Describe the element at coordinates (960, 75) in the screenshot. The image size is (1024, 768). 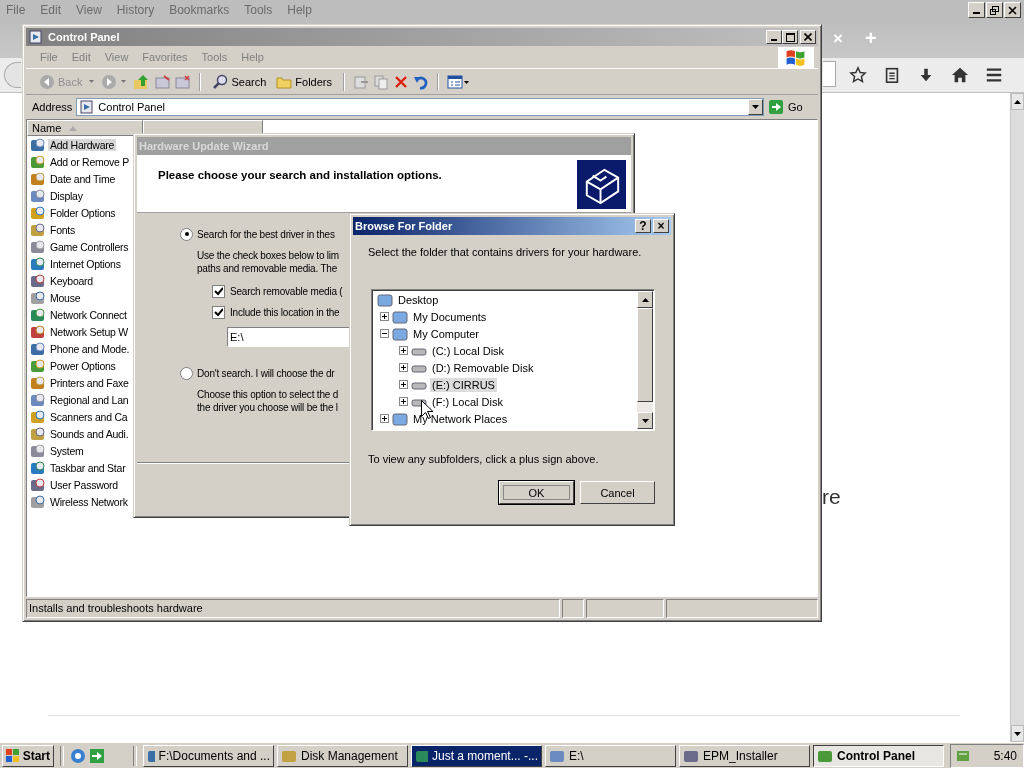
I see `home-icon` at that location.